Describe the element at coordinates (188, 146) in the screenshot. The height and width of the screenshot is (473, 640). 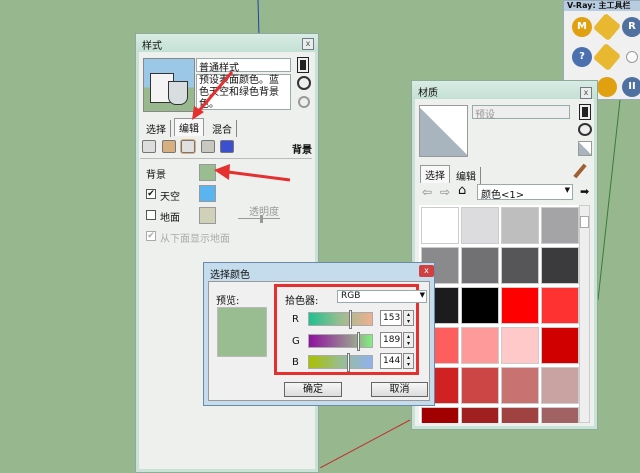
I see `background-settings-icon` at that location.